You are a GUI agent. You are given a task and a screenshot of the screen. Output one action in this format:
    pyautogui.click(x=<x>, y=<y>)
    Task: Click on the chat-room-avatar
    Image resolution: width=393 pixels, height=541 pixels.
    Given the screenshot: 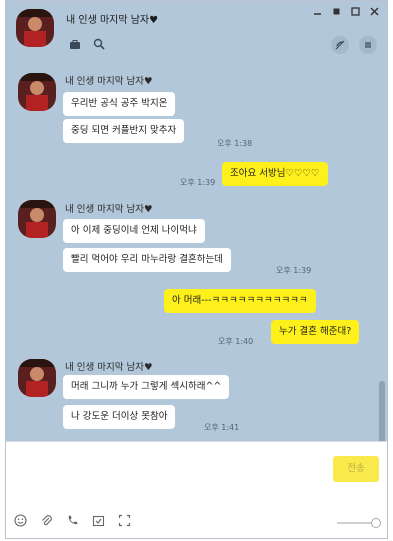 What is the action you would take?
    pyautogui.click(x=35, y=28)
    